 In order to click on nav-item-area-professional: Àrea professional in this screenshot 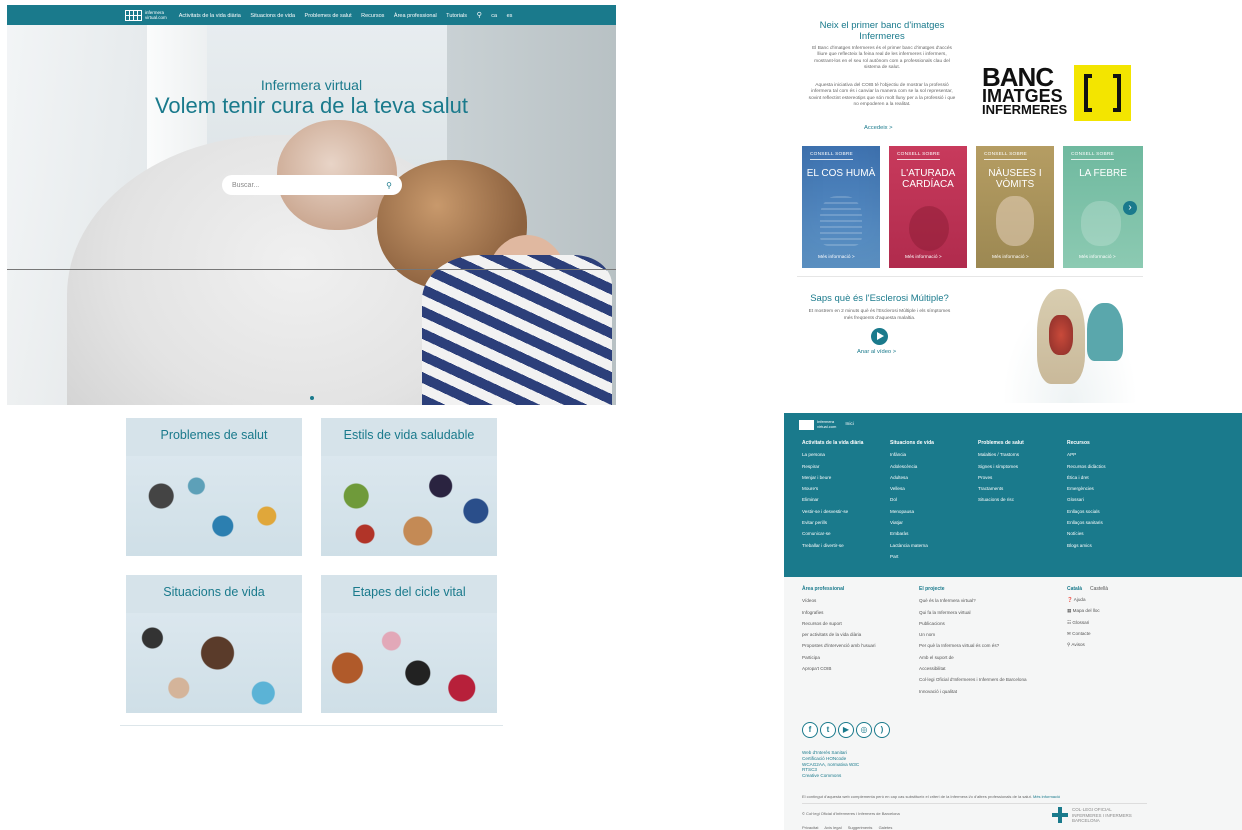, I will do `click(415, 16)`.